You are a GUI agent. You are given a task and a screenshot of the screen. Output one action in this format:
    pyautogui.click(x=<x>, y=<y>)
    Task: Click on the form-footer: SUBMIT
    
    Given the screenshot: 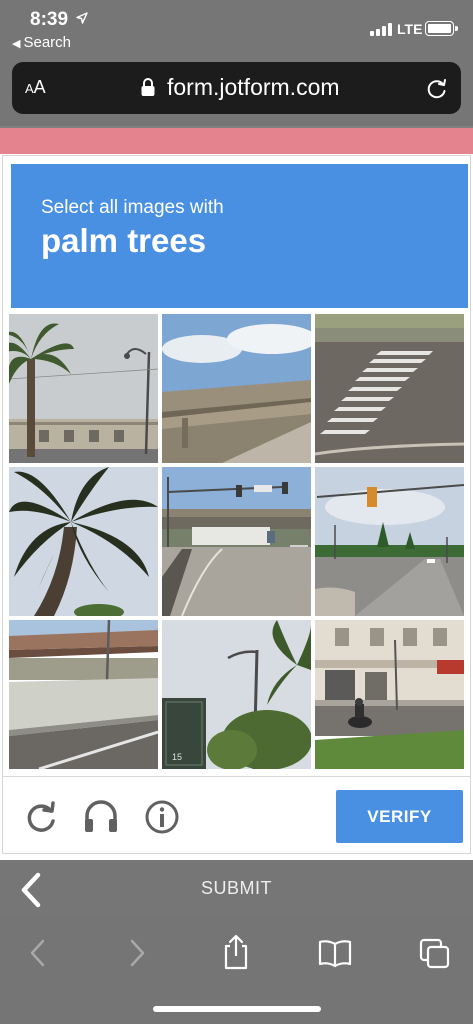 What is the action you would take?
    pyautogui.click(x=236, y=889)
    